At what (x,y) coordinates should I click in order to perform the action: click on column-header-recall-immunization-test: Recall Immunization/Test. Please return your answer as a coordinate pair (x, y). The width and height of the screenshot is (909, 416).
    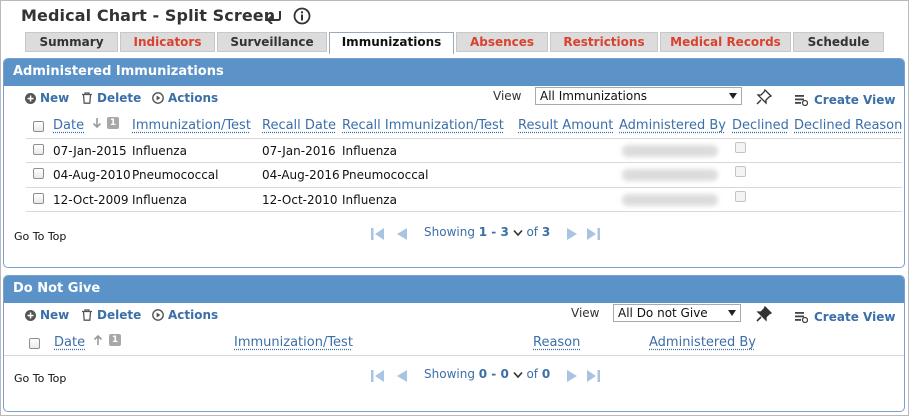
    Looking at the image, I should click on (423, 125).